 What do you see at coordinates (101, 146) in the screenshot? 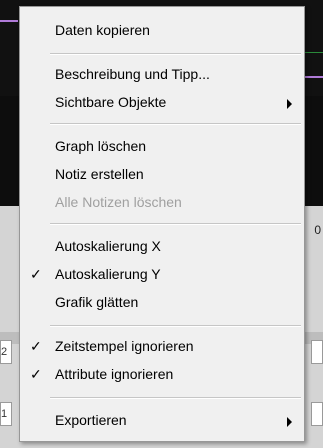
I see `menu-item-label: Graph löschen` at bounding box center [101, 146].